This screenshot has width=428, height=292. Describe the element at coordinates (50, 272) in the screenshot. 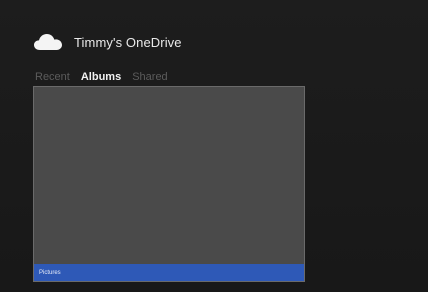

I see `album-label: Pictures` at that location.